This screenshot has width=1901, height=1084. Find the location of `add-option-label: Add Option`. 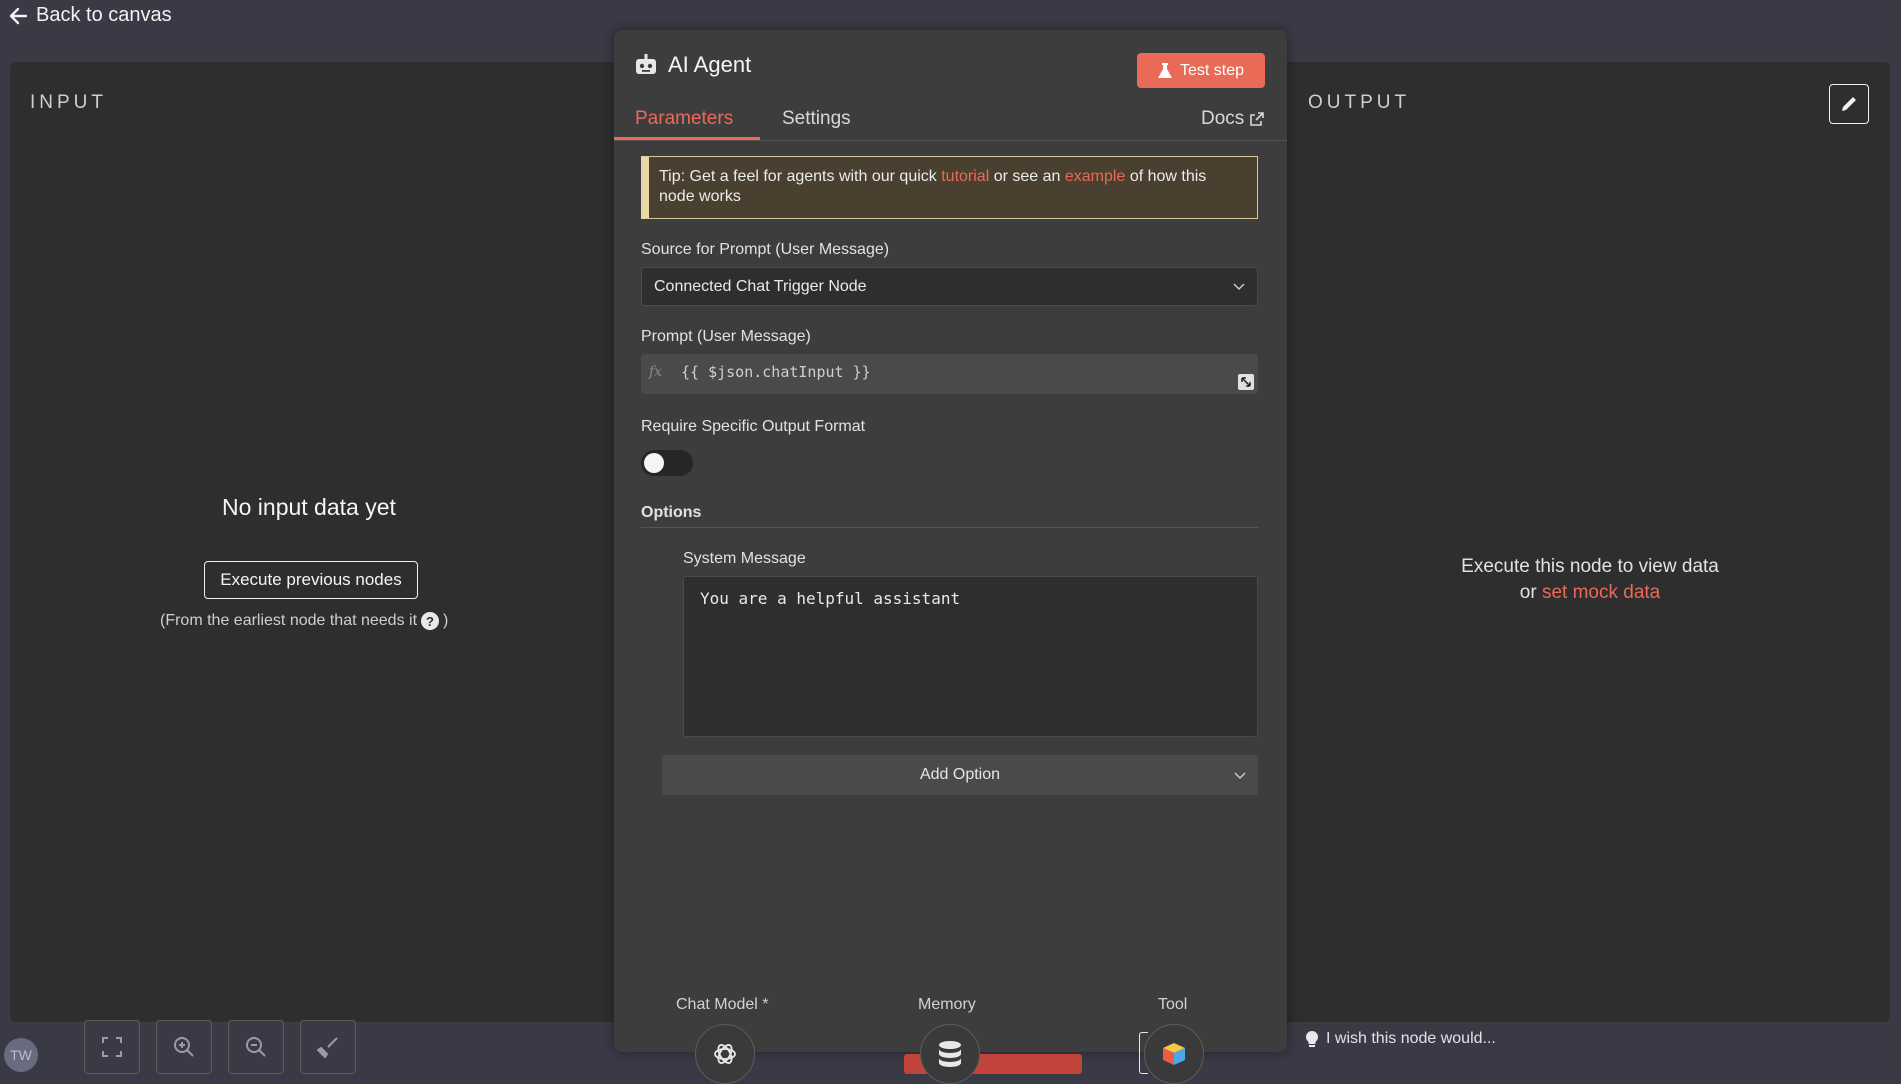

add-option-label: Add Option is located at coordinates (960, 774).